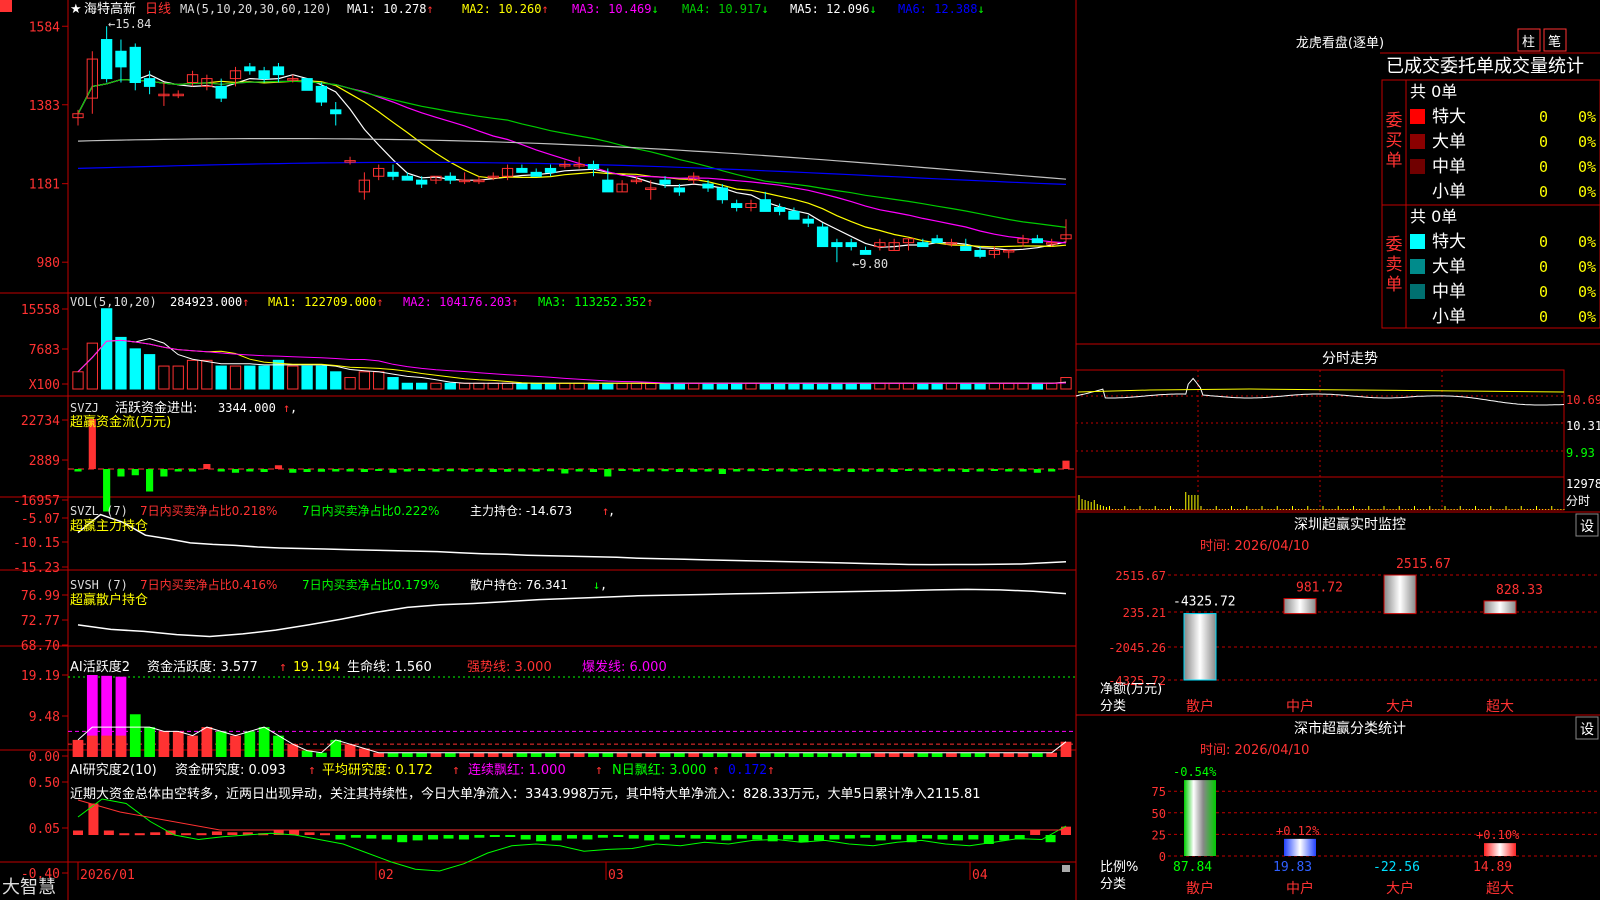 The height and width of the screenshot is (900, 1600). What do you see at coordinates (6, 6) in the screenshot?
I see `corner-icon` at bounding box center [6, 6].